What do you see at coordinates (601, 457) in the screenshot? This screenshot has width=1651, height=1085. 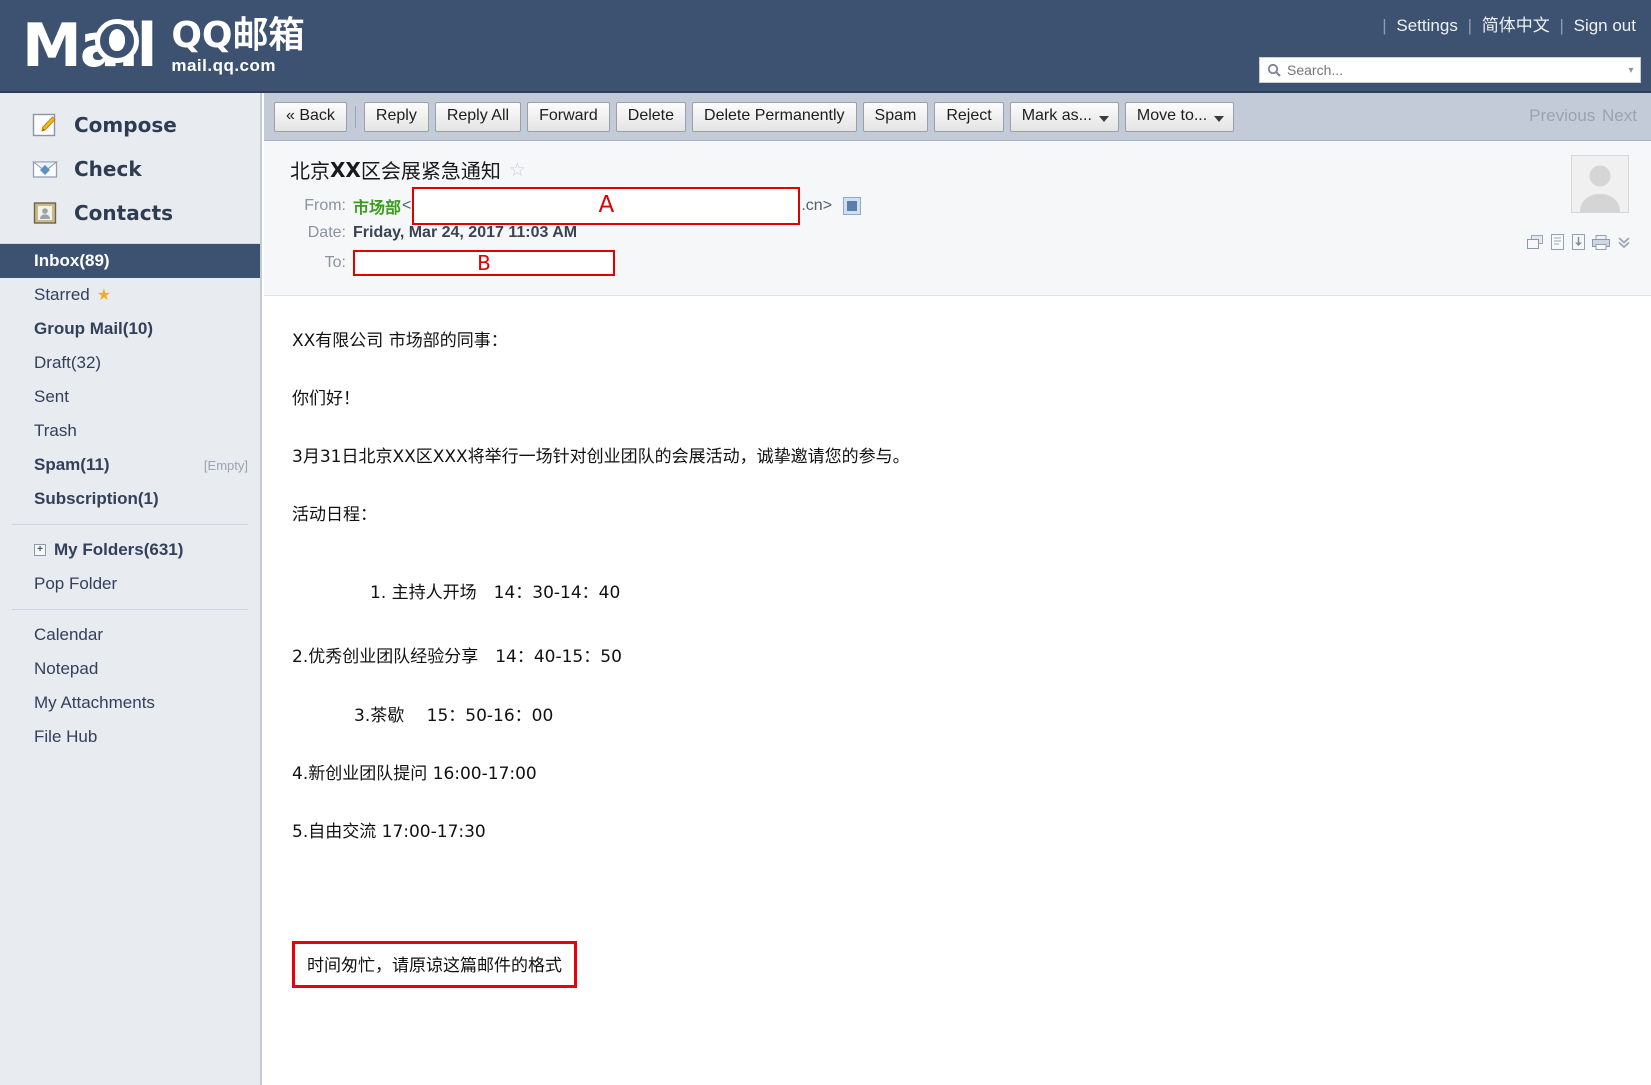 I see `body-intro: 3月31日北京XX区XXX将举行一场针对创业团队的会展活动，诚挚邀请您的参与。` at bounding box center [601, 457].